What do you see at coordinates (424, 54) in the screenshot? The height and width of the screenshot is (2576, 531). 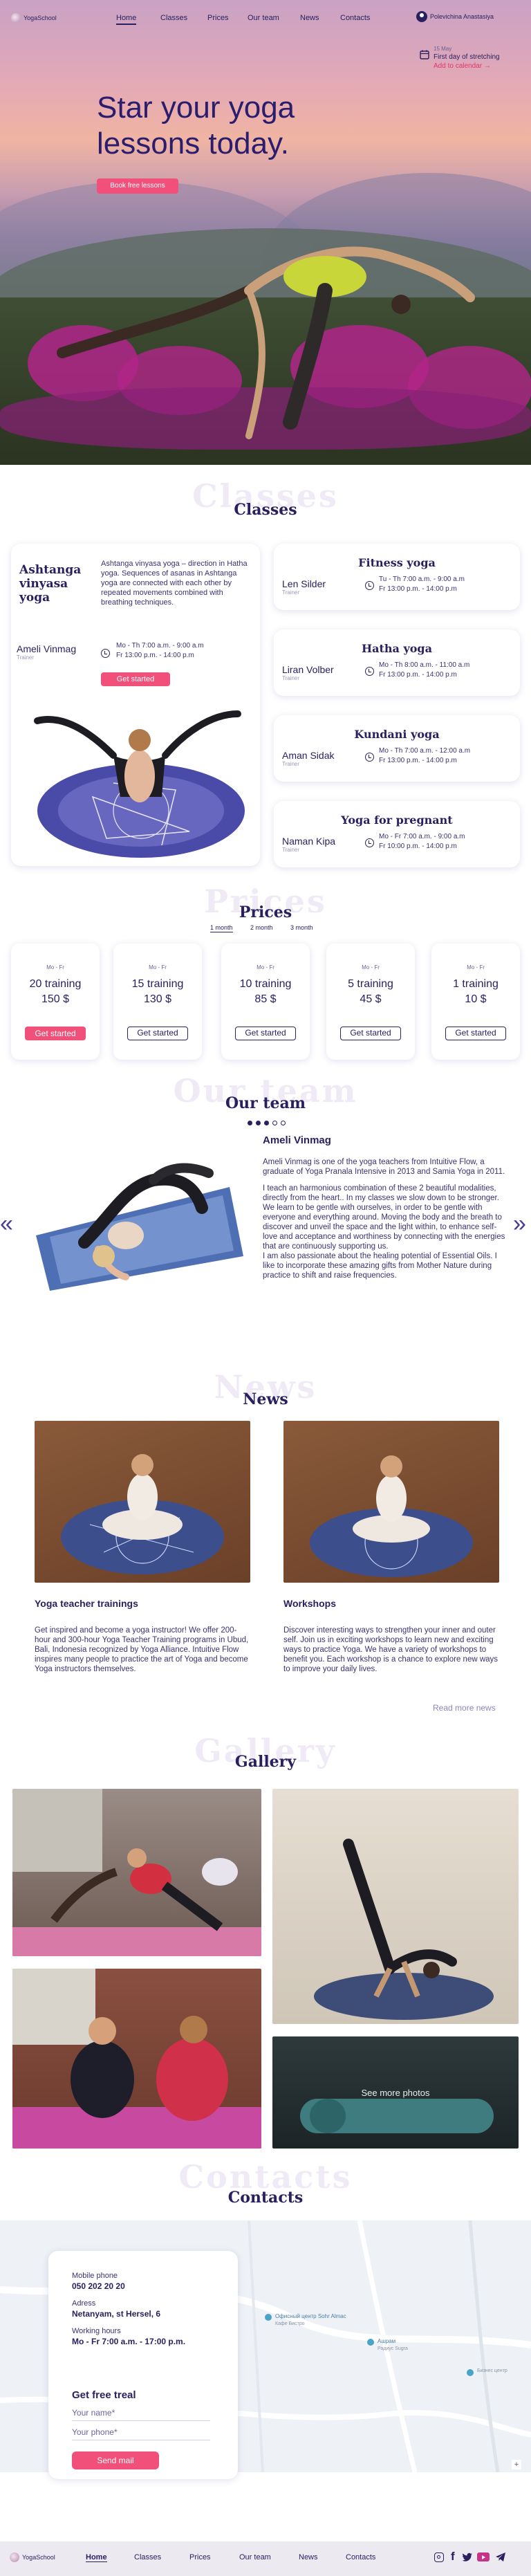 I see `calendar-icon` at bounding box center [424, 54].